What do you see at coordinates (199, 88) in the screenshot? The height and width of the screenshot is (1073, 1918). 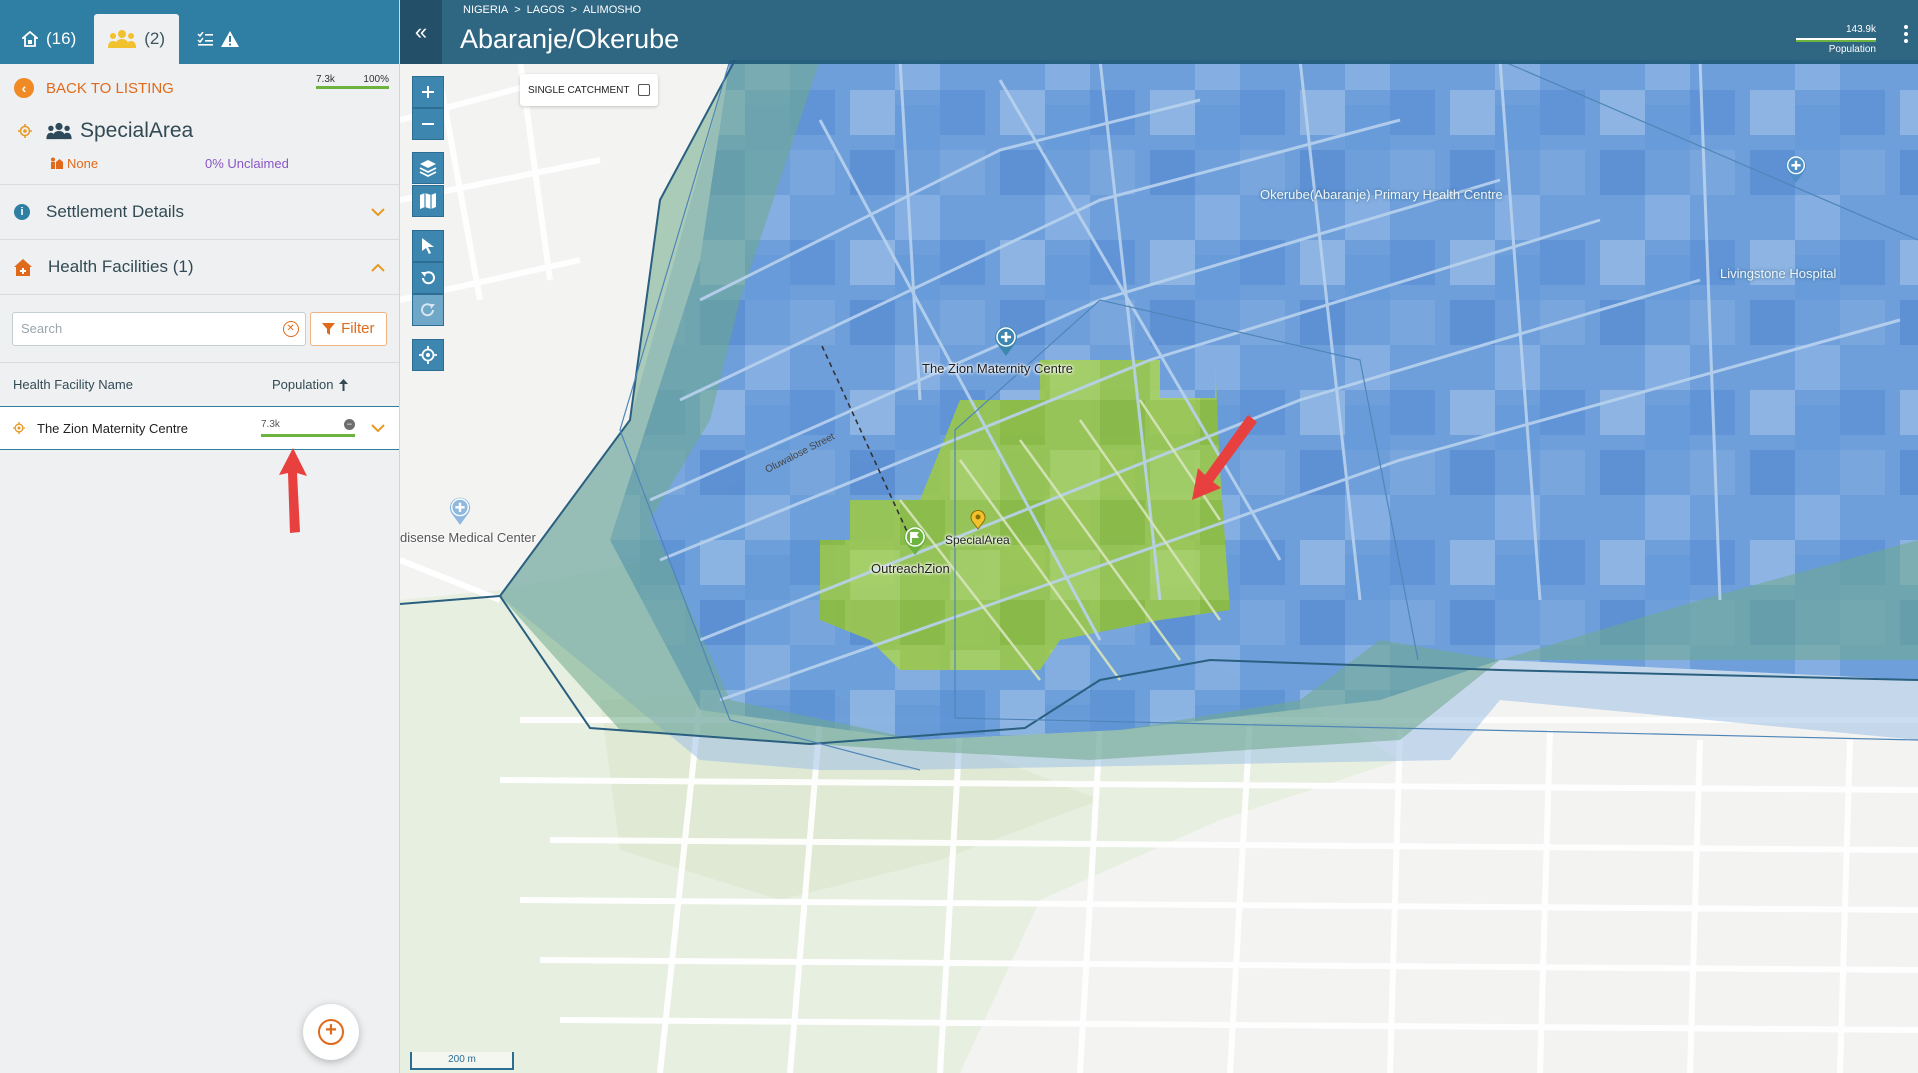 I see `back-row: ‹ BACK TO LISTING 7.3k 100%` at bounding box center [199, 88].